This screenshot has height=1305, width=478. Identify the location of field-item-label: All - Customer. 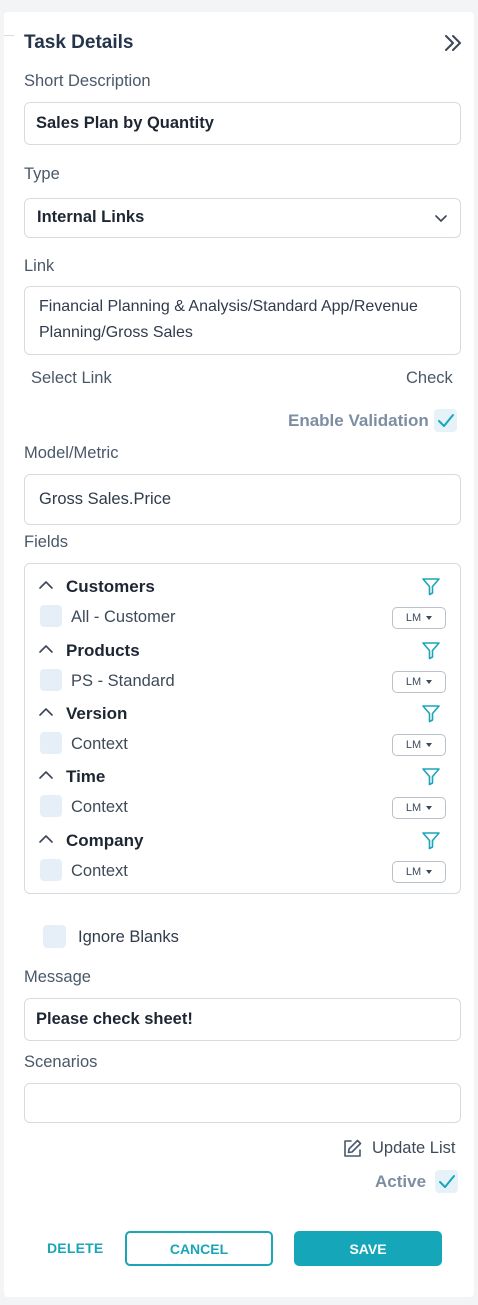
(123, 617).